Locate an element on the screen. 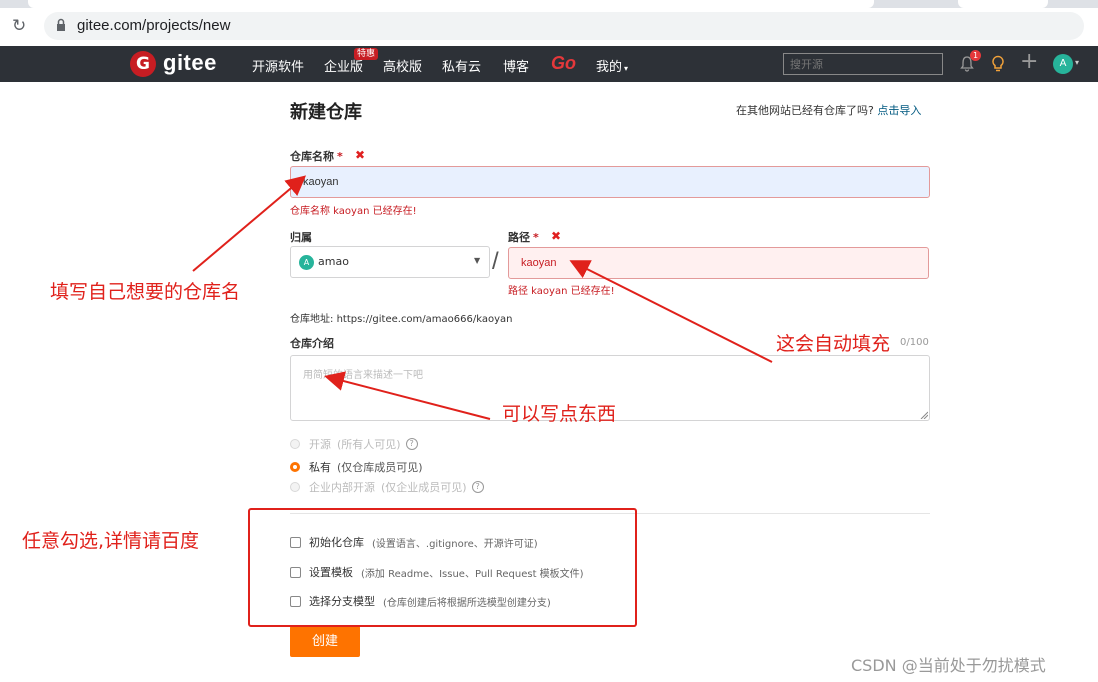  csdn-watermark: CSDN @当前处于勿扰模式 is located at coordinates (948, 665).